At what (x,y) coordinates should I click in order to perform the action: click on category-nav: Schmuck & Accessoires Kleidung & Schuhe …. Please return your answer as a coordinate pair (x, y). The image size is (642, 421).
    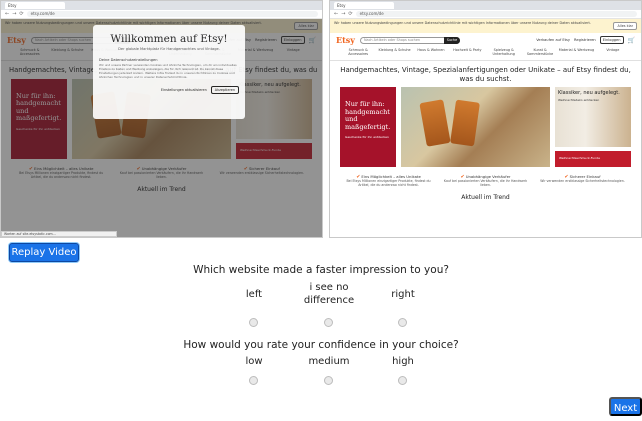
    Looking at the image, I should click on (485, 54).